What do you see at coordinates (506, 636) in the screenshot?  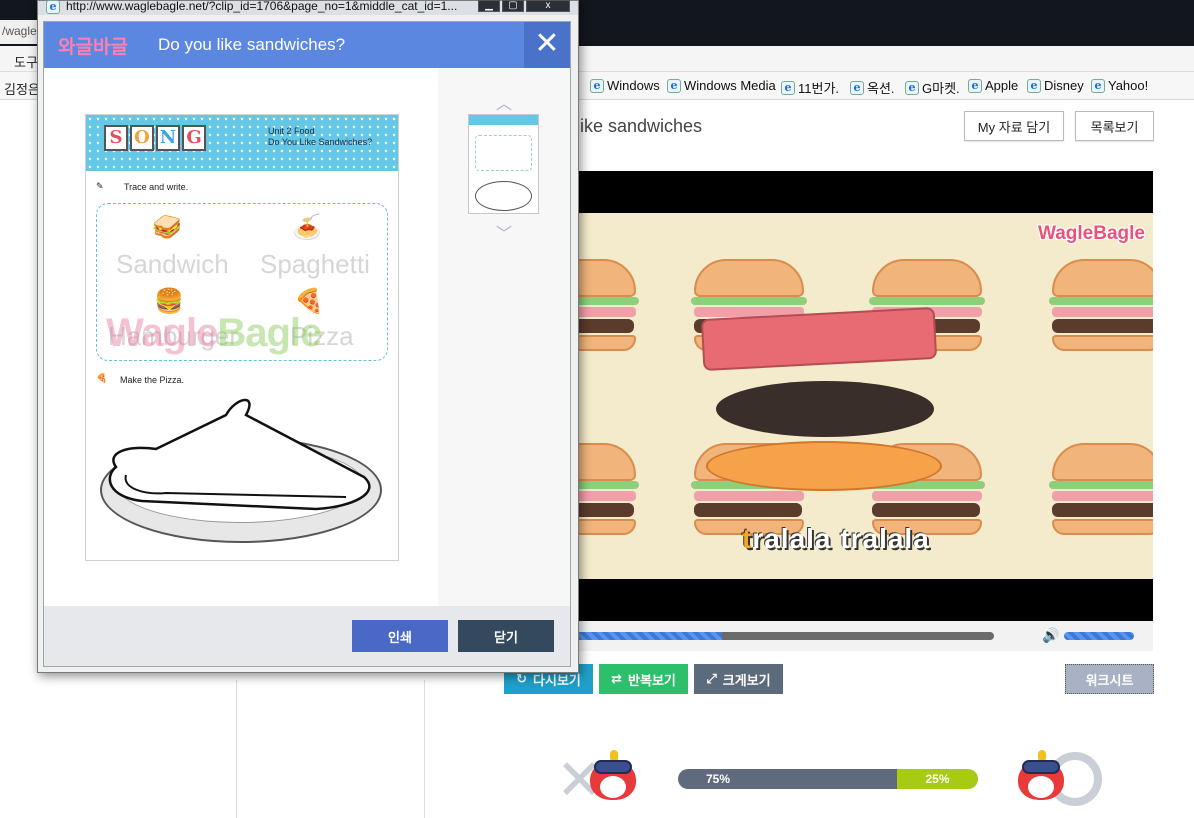 I see `close-button: 닫기` at bounding box center [506, 636].